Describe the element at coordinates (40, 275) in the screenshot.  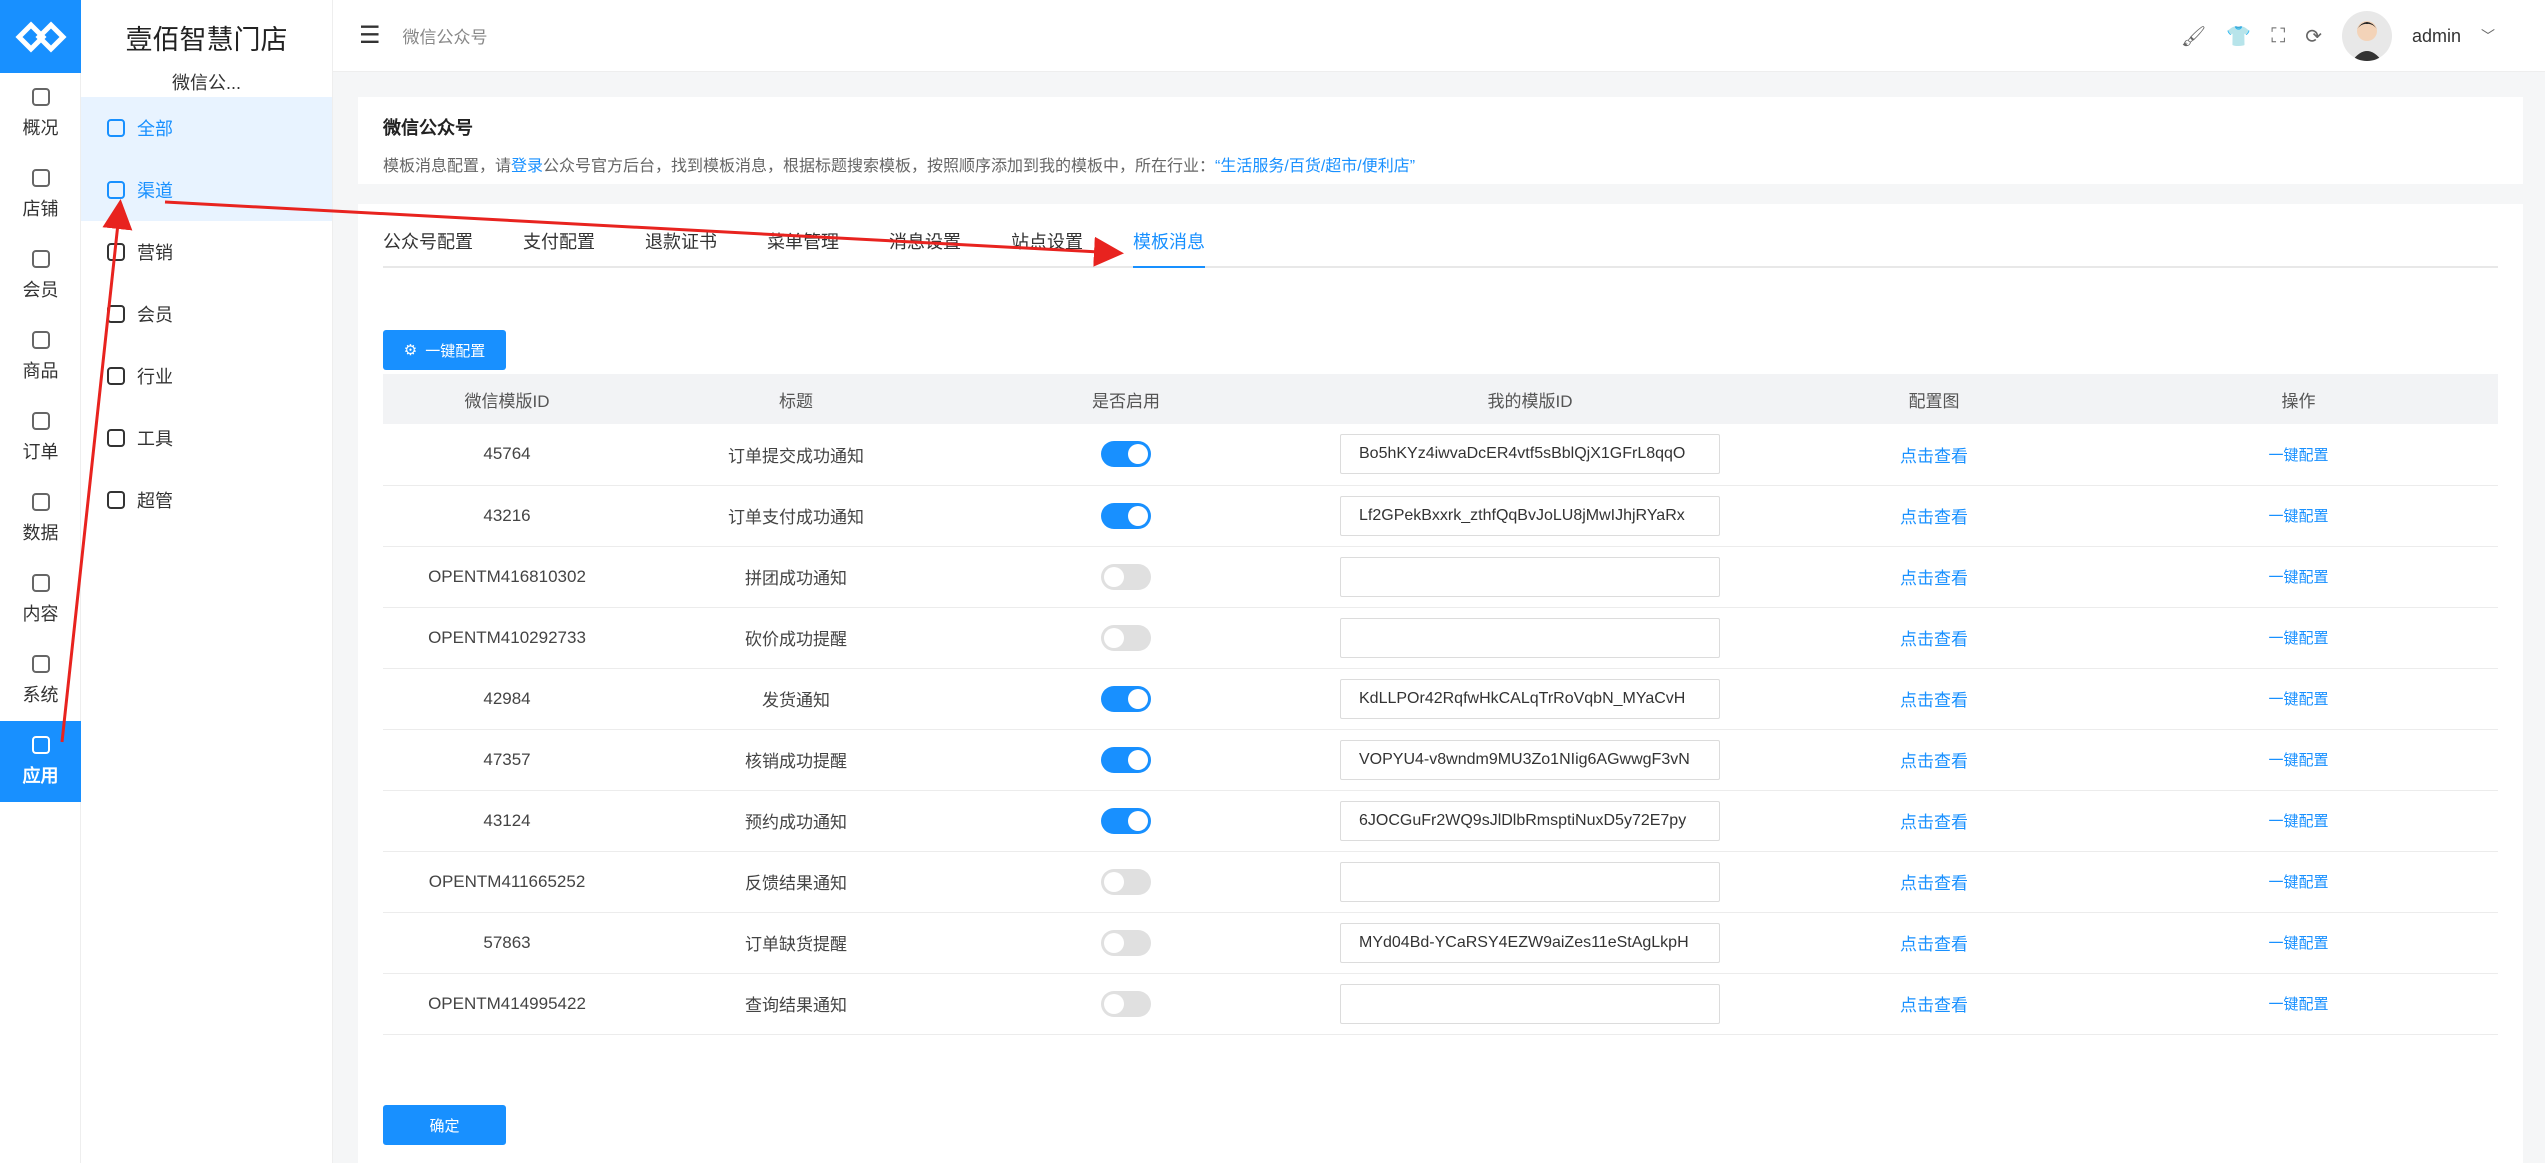
I see `rail-item-2: 会员` at that location.